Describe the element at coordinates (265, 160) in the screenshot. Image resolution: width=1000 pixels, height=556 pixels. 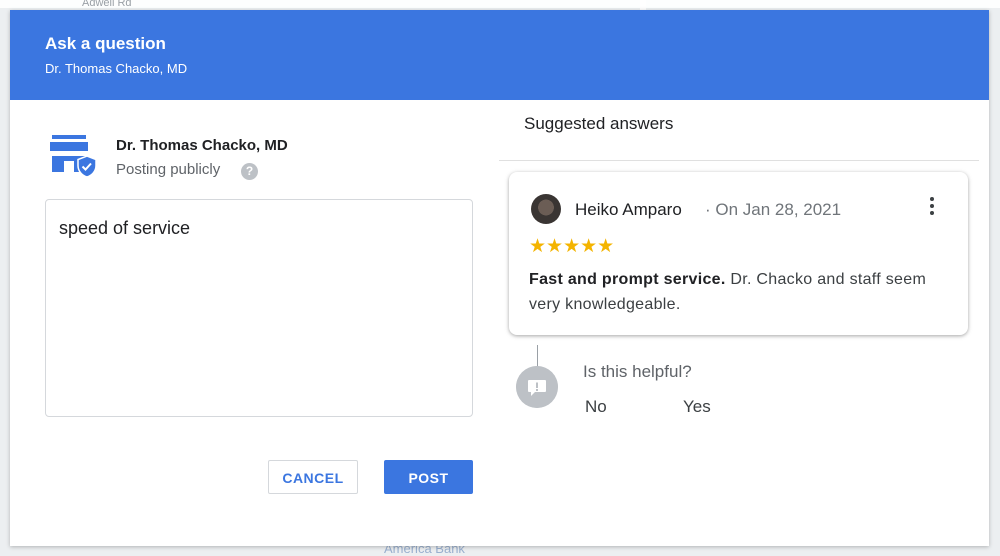
I see `poster-info: Dr. Thomas Chacko, MD Posting publicly ?` at that location.